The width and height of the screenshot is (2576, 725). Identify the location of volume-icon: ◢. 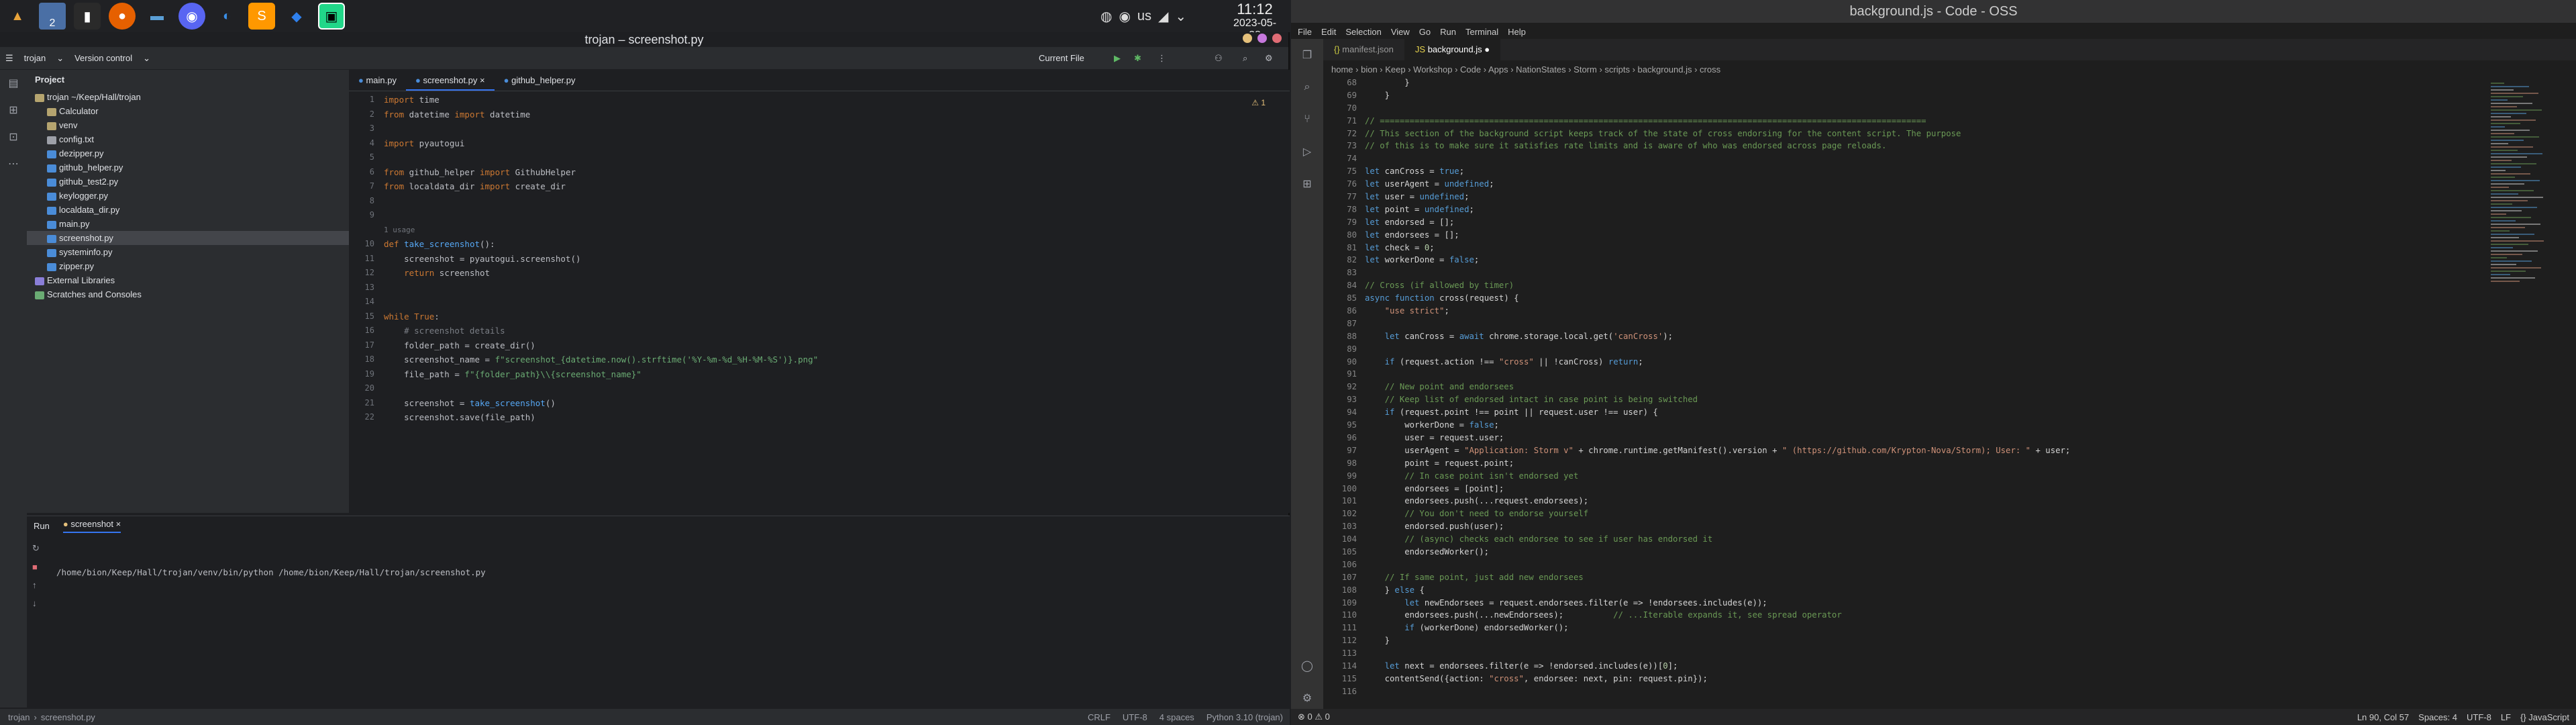
(1163, 16).